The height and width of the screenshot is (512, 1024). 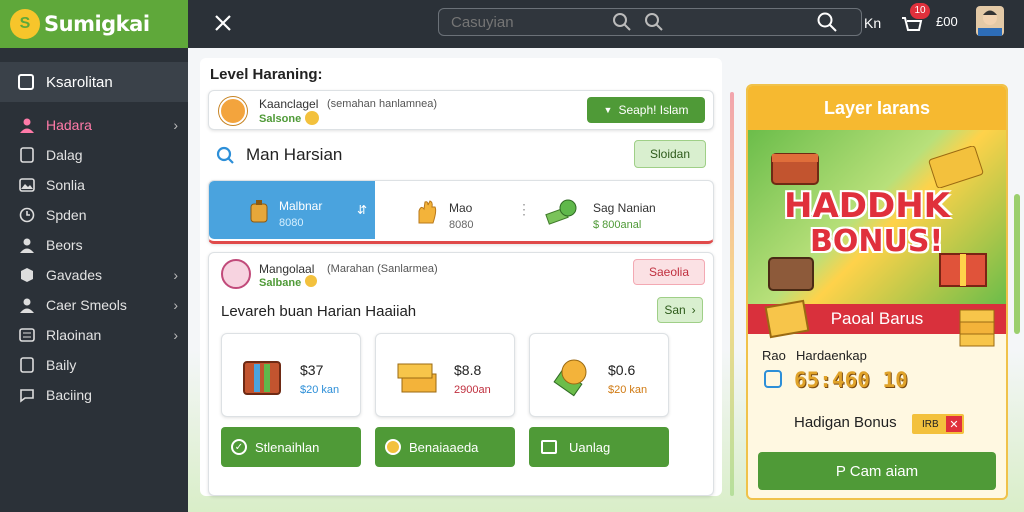 What do you see at coordinates (27, 305) in the screenshot?
I see `account-icon` at bounding box center [27, 305].